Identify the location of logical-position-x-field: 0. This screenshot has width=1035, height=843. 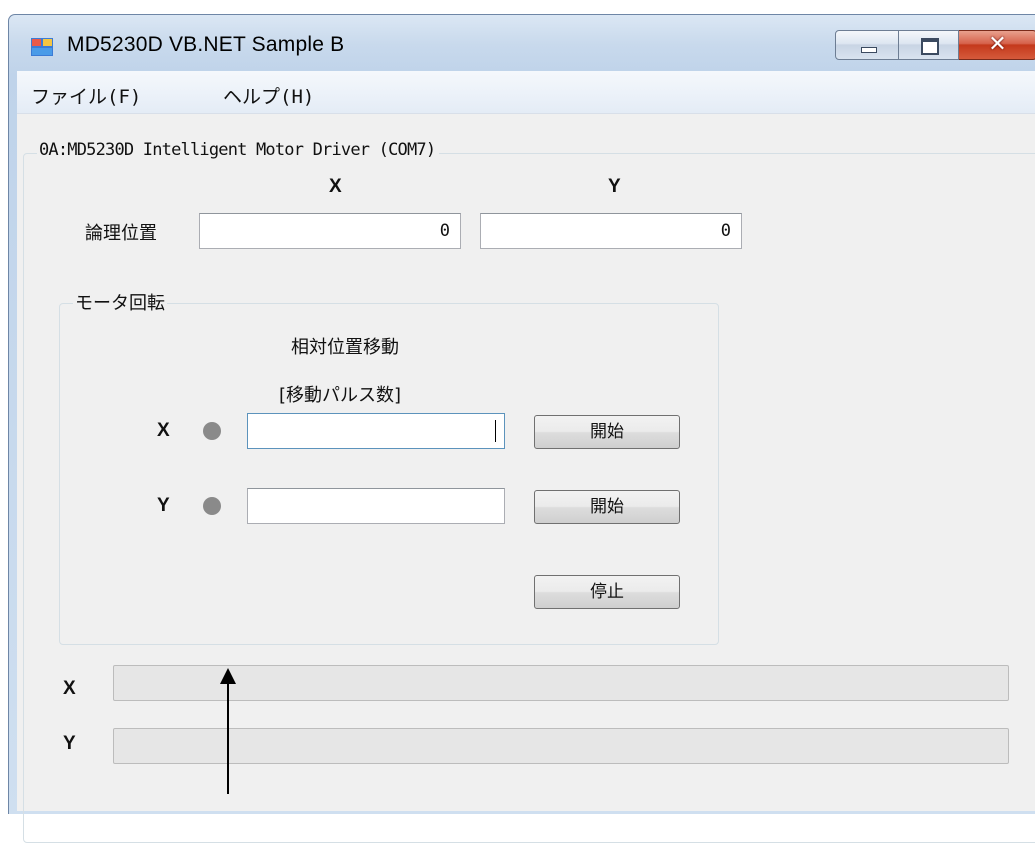
(330, 231).